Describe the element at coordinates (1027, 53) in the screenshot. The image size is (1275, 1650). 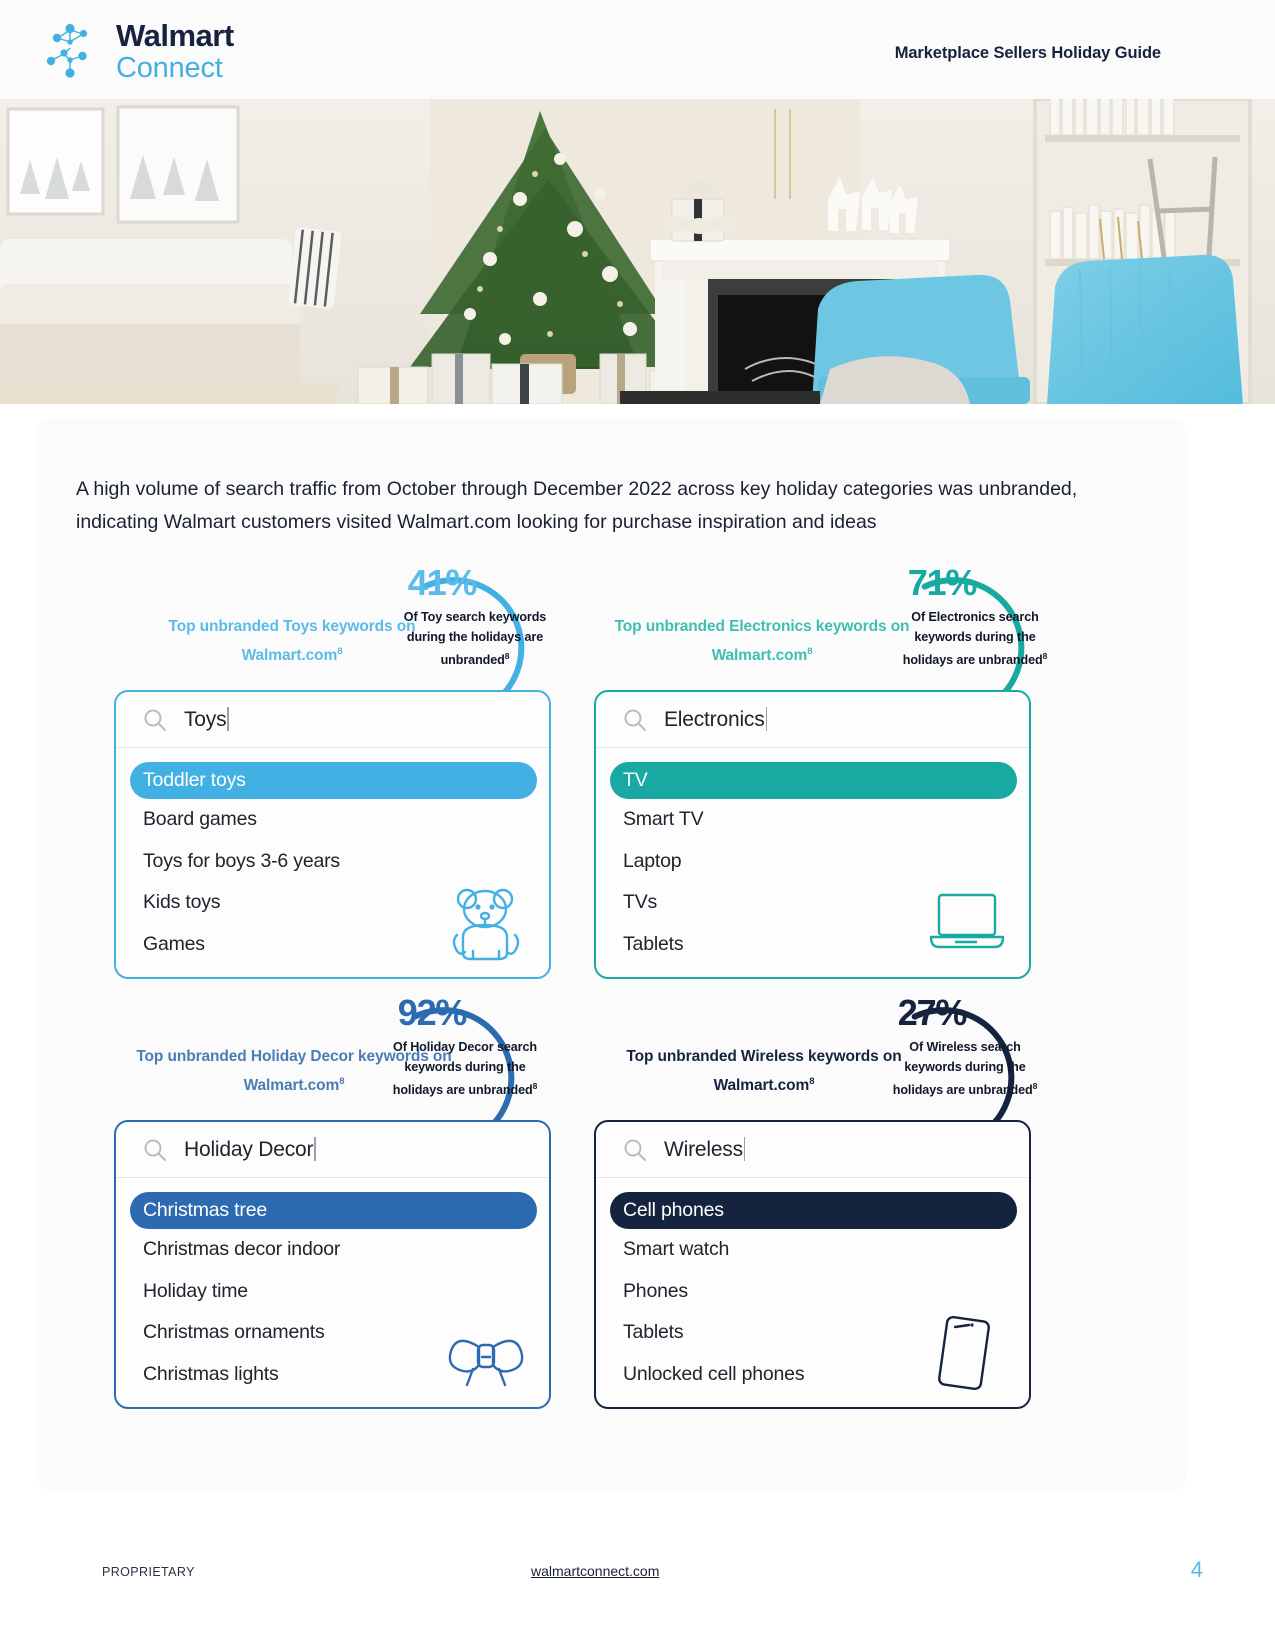
I see `header-title: Marketplace Sellers Holiday Guide` at that location.